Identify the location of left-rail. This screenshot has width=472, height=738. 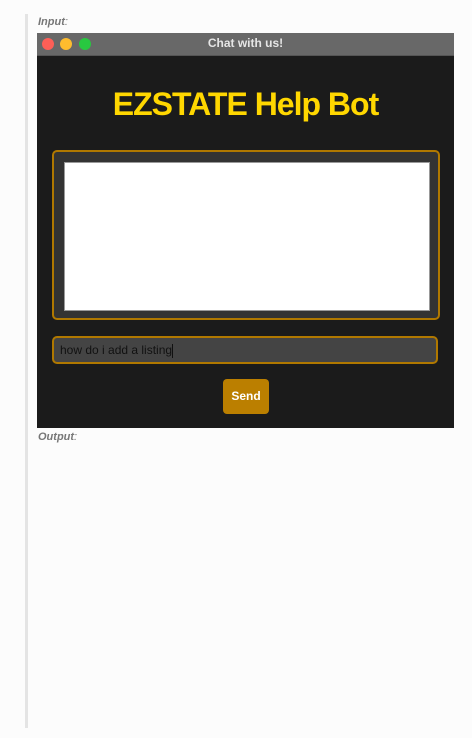
(26, 371).